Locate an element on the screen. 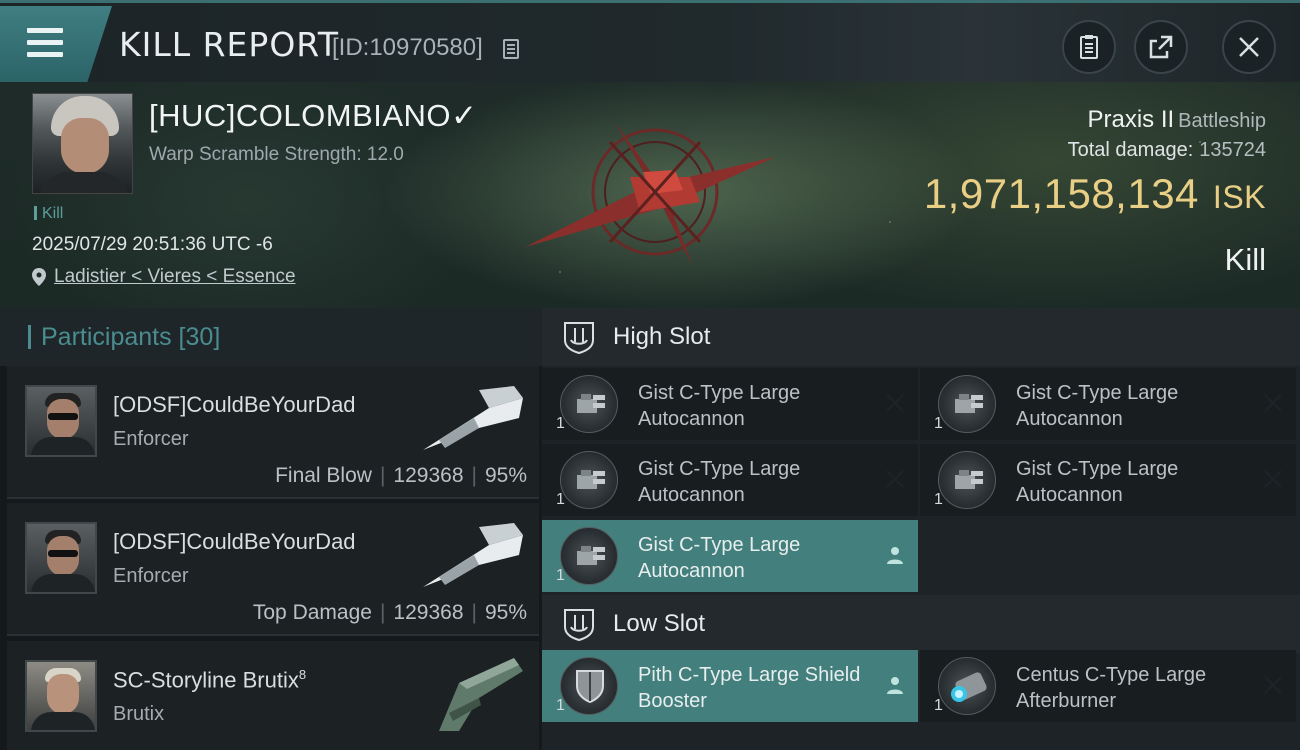  module-name: Pith C-Type Large Shield Booster is located at coordinates (749, 688).